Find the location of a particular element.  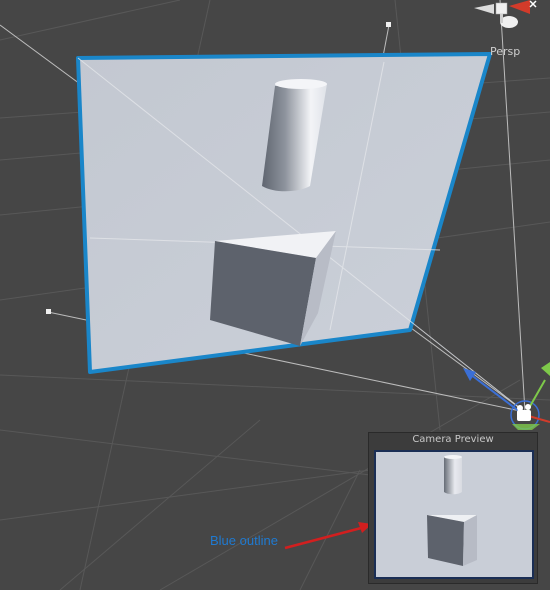

camera-preview-render is located at coordinates (454, 514).